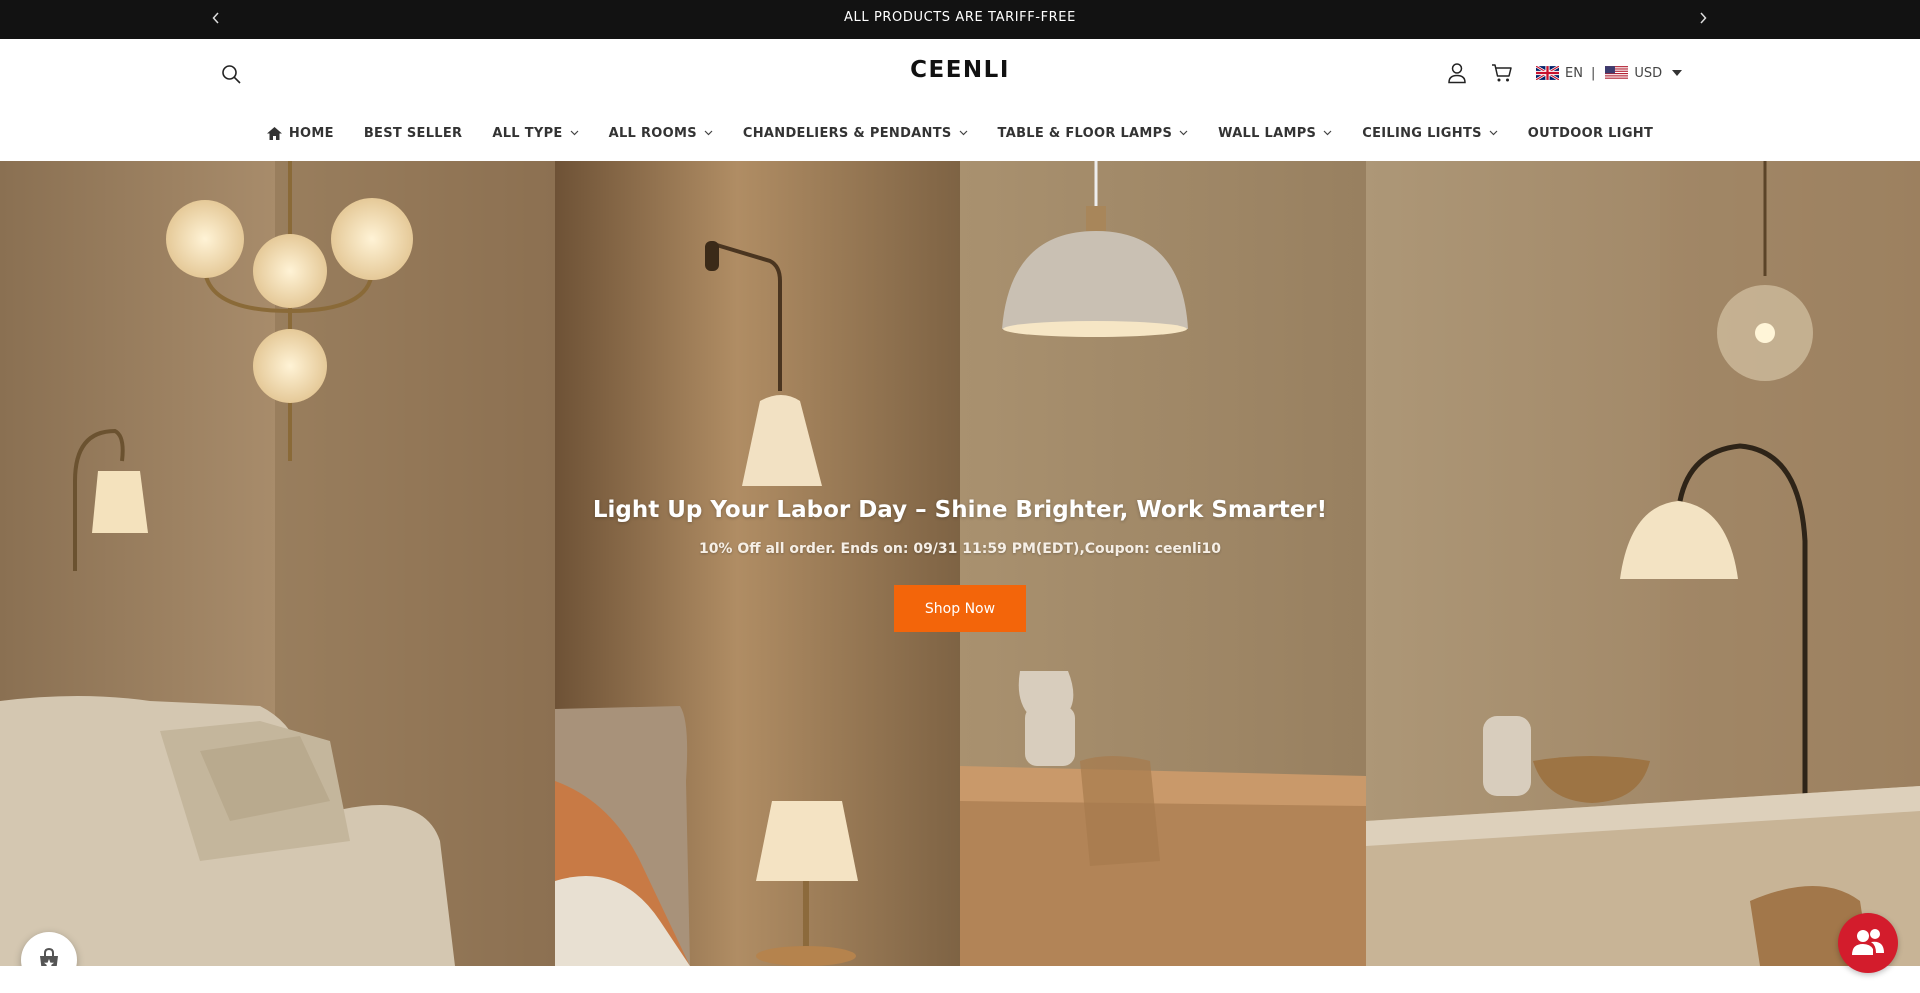 This screenshot has height=993, width=1920. I want to click on account-icon, so click(1457, 73).